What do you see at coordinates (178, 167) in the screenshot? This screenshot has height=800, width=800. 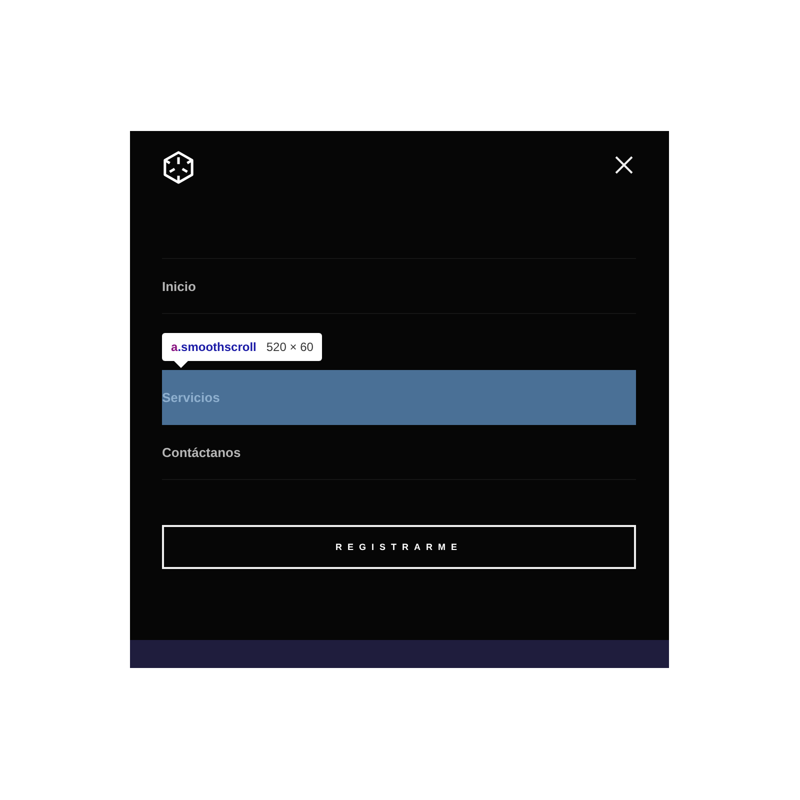 I see `cube-logo-icon` at bounding box center [178, 167].